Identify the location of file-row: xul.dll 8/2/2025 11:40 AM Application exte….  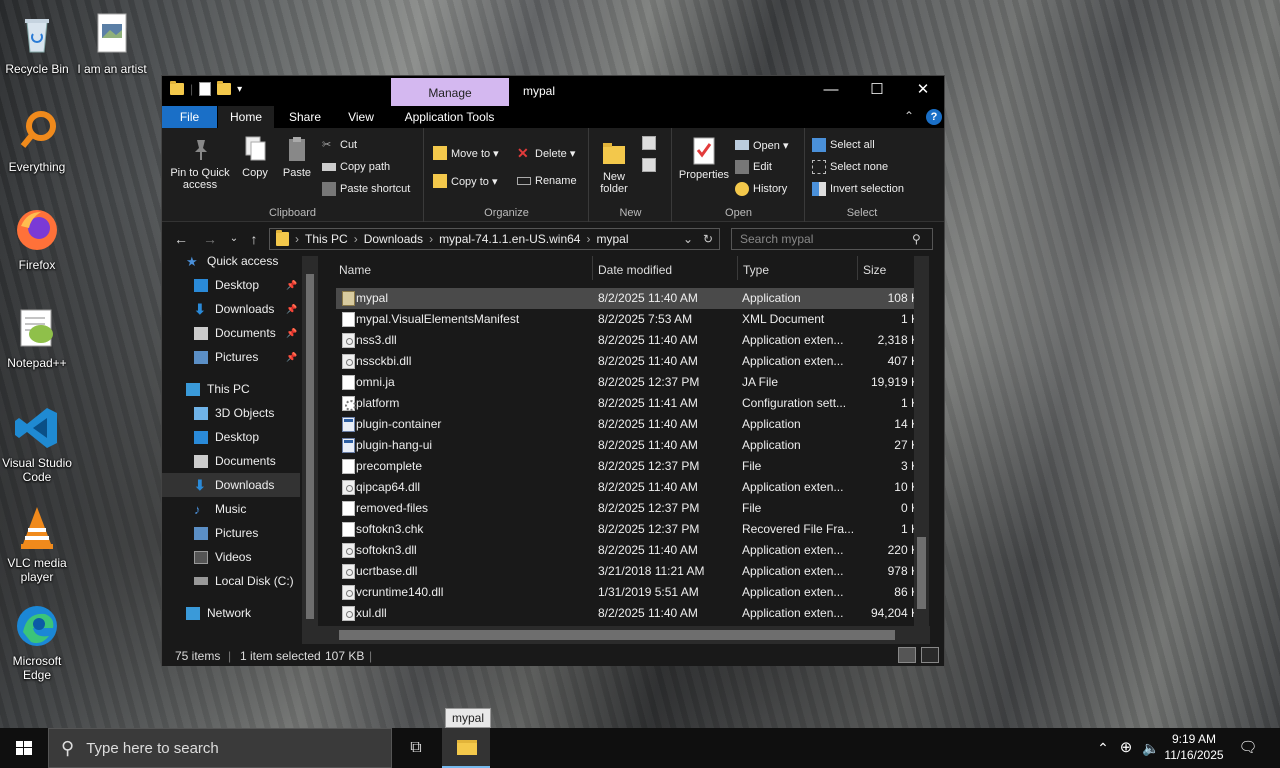
(632, 613).